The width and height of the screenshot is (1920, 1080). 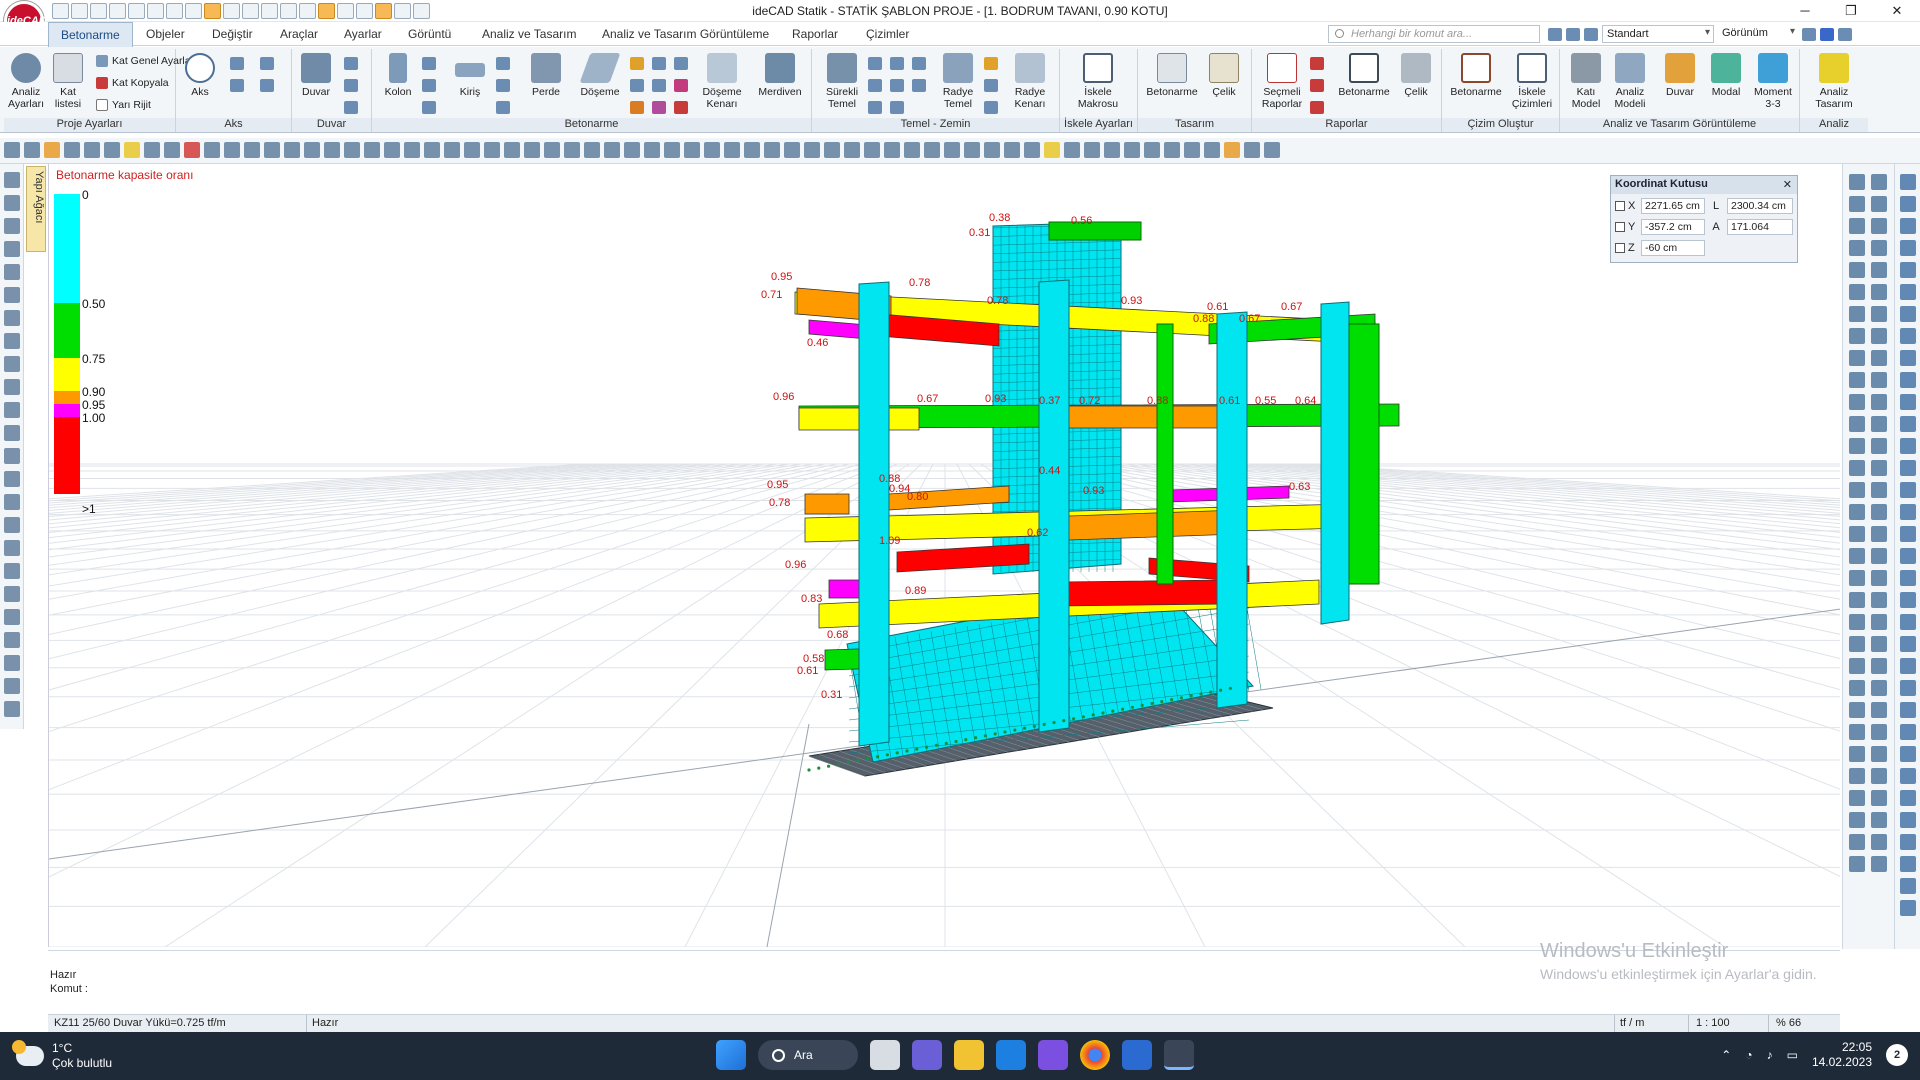 What do you see at coordinates (1098, 81) in the screenshot?
I see `iskele-makrosu-button: İskele Makrosu` at bounding box center [1098, 81].